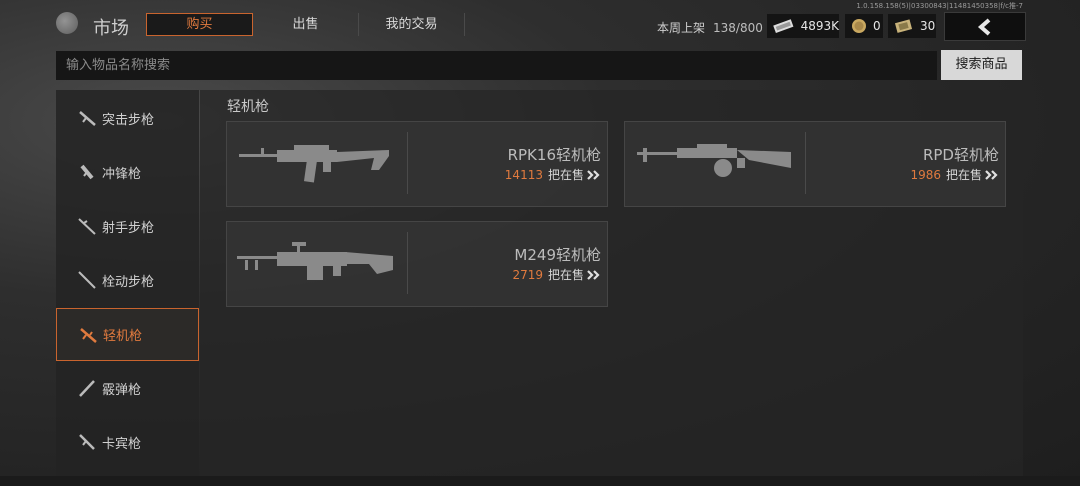 This screenshot has height=486, width=1080. I want to click on weekly-label: 本周上架, so click(681, 28).